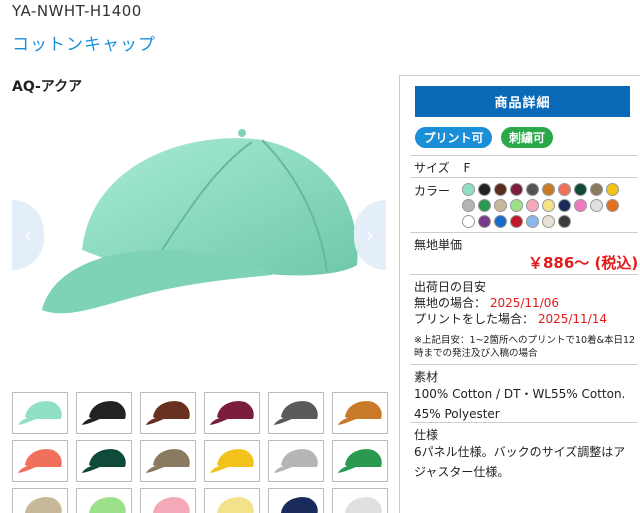  I want to click on ship-print-date: 2025/11/14, so click(572, 319).